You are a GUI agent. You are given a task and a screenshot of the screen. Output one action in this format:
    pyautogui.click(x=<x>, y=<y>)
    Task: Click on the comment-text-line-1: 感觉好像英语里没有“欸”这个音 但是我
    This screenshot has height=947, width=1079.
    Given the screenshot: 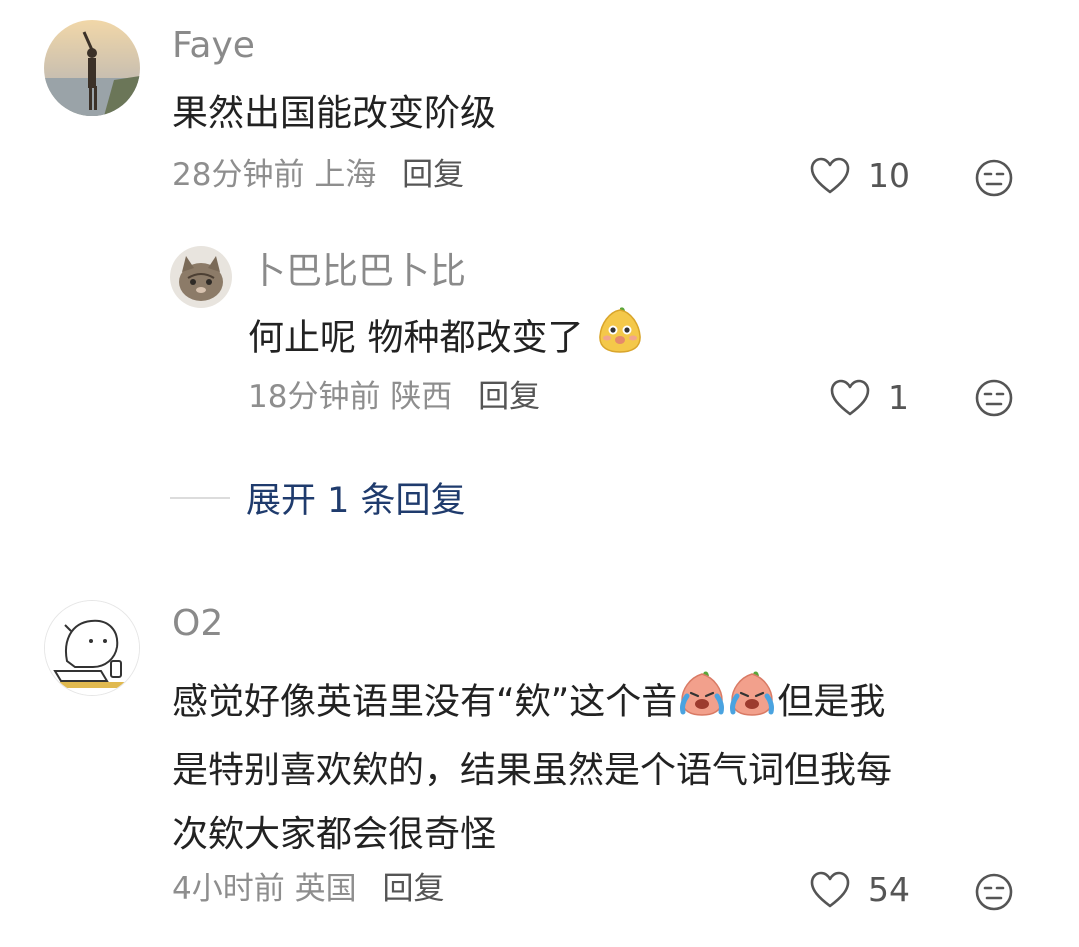 What is the action you would take?
    pyautogui.click(x=612, y=703)
    